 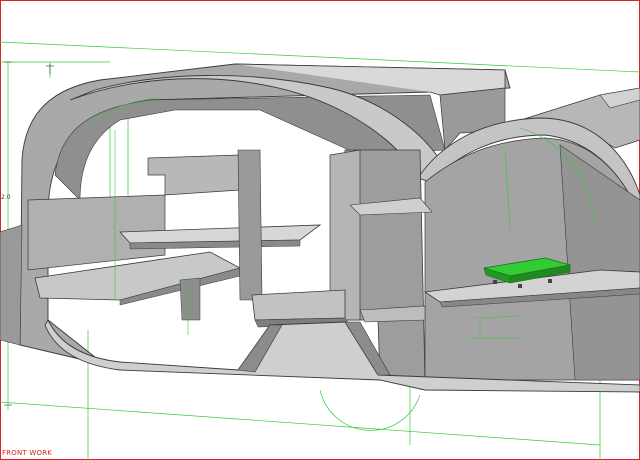 What do you see at coordinates (6, 197) in the screenshot?
I see `dimension-left-vertical: 2.0` at bounding box center [6, 197].